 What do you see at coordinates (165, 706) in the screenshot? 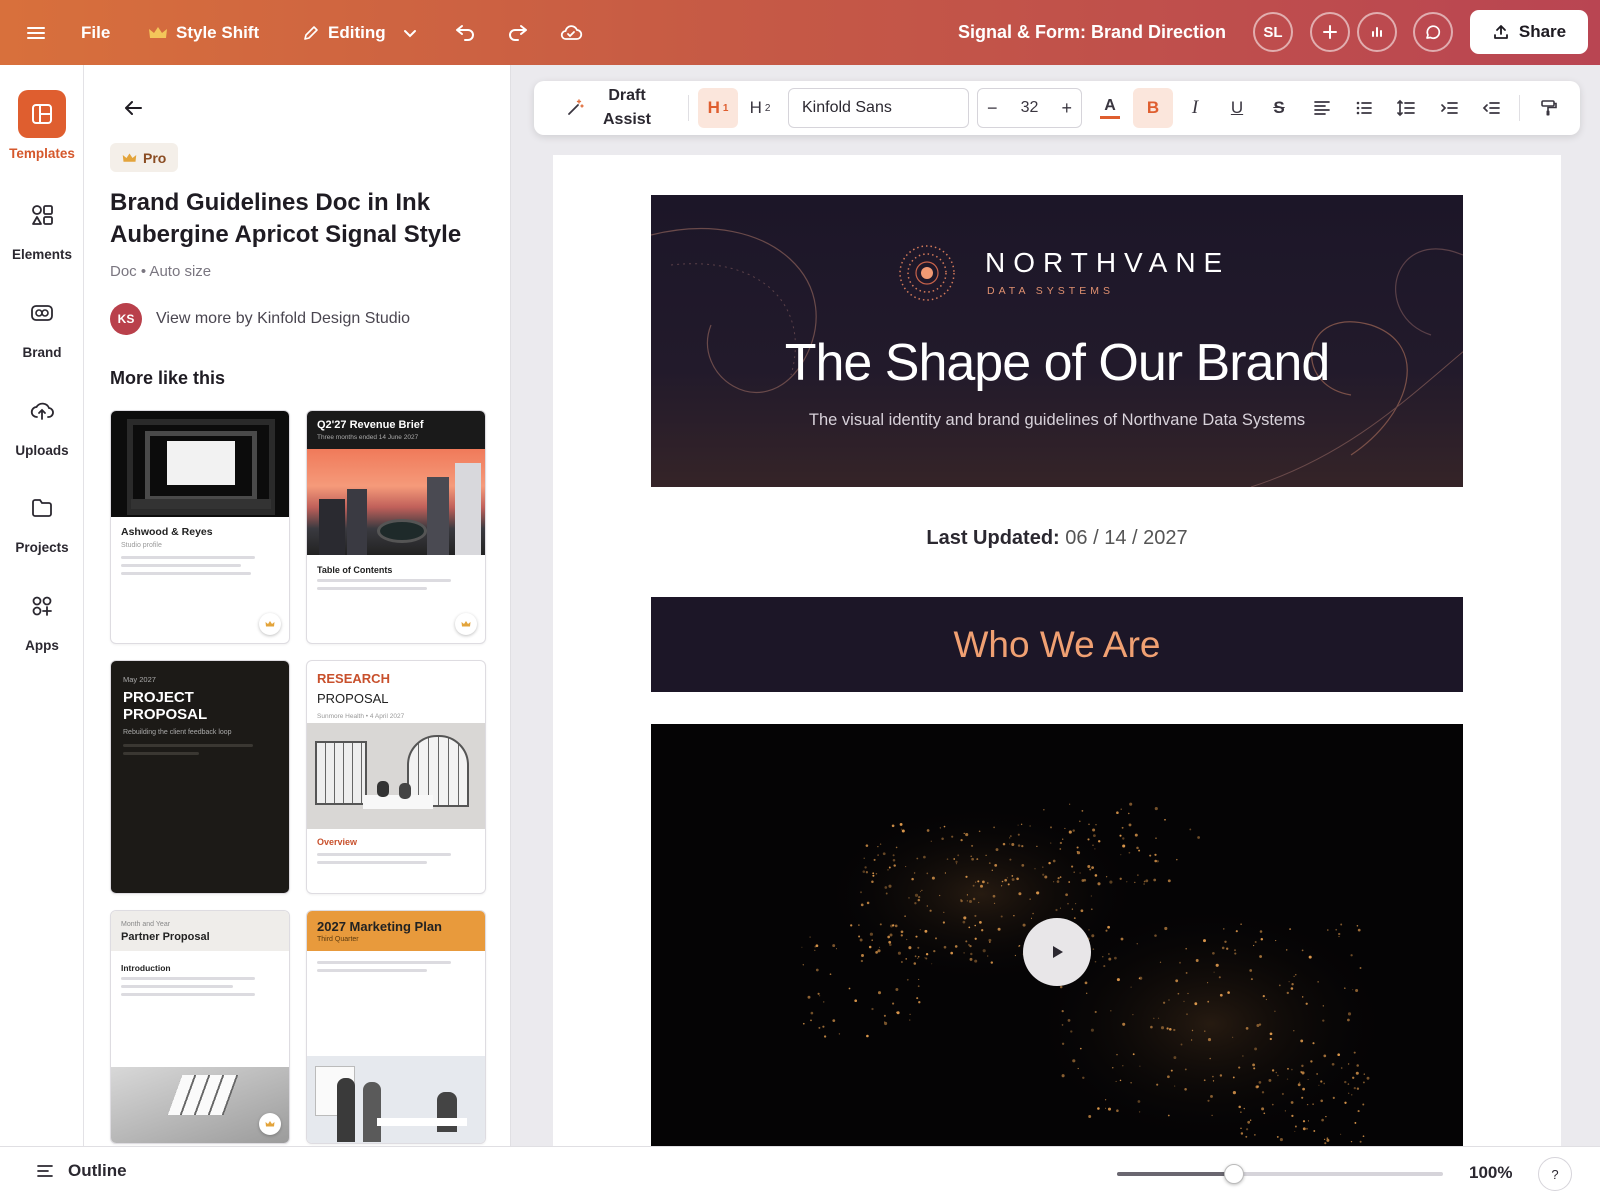
I see `card-title: PROJECT PROPOSAL` at bounding box center [165, 706].